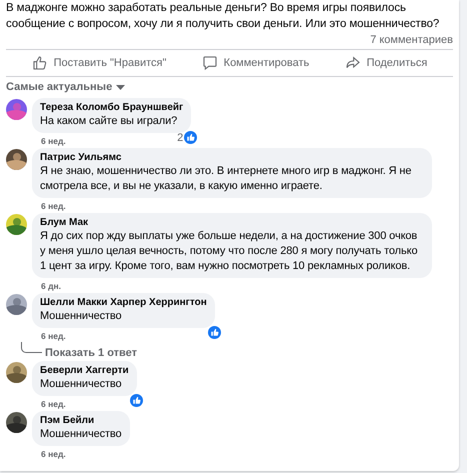 Image resolution: width=467 pixels, height=473 pixels. Describe the element at coordinates (256, 63) in the screenshot. I see `comment-button: Комментировать` at that location.